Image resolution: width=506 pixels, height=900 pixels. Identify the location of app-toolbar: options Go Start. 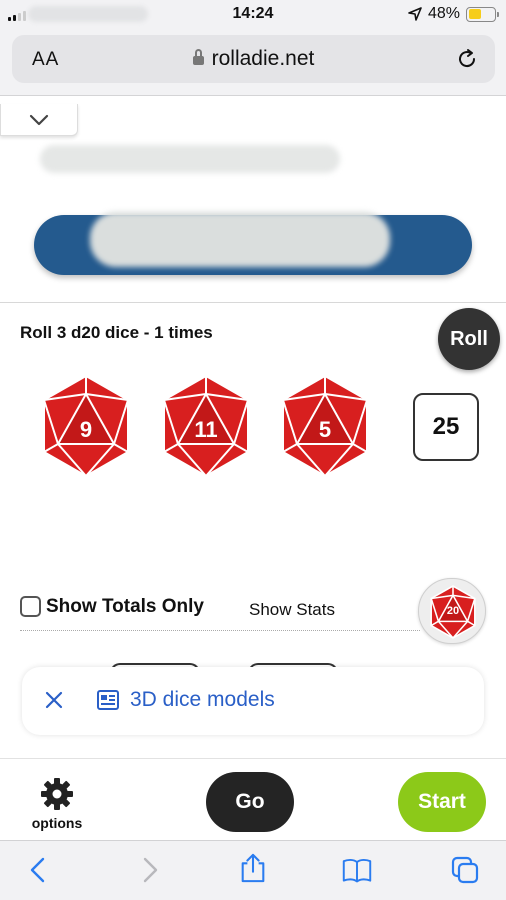
(253, 799).